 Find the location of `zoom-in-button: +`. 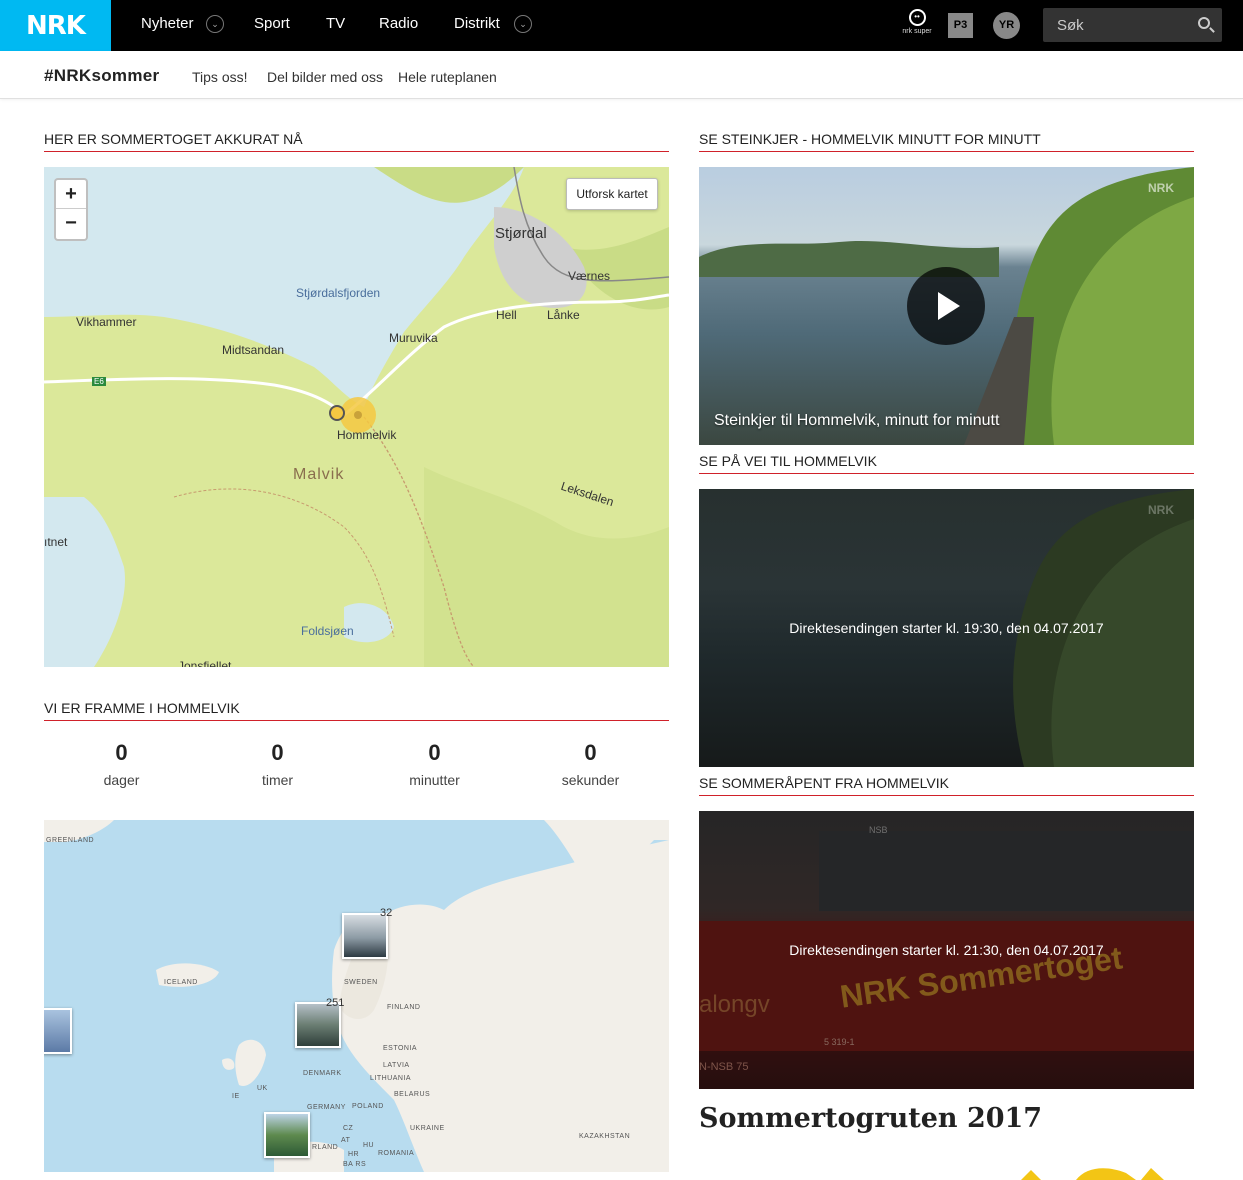

zoom-in-button: + is located at coordinates (71, 194).